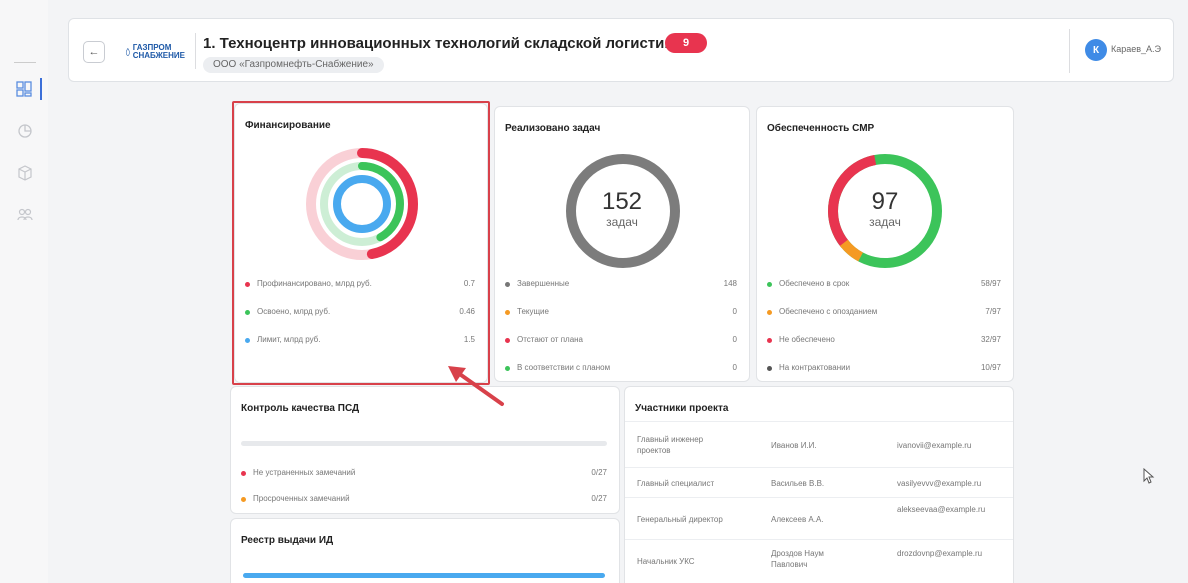 The width and height of the screenshot is (1188, 583). What do you see at coordinates (25, 89) in the screenshot?
I see `dashboard-icon` at bounding box center [25, 89].